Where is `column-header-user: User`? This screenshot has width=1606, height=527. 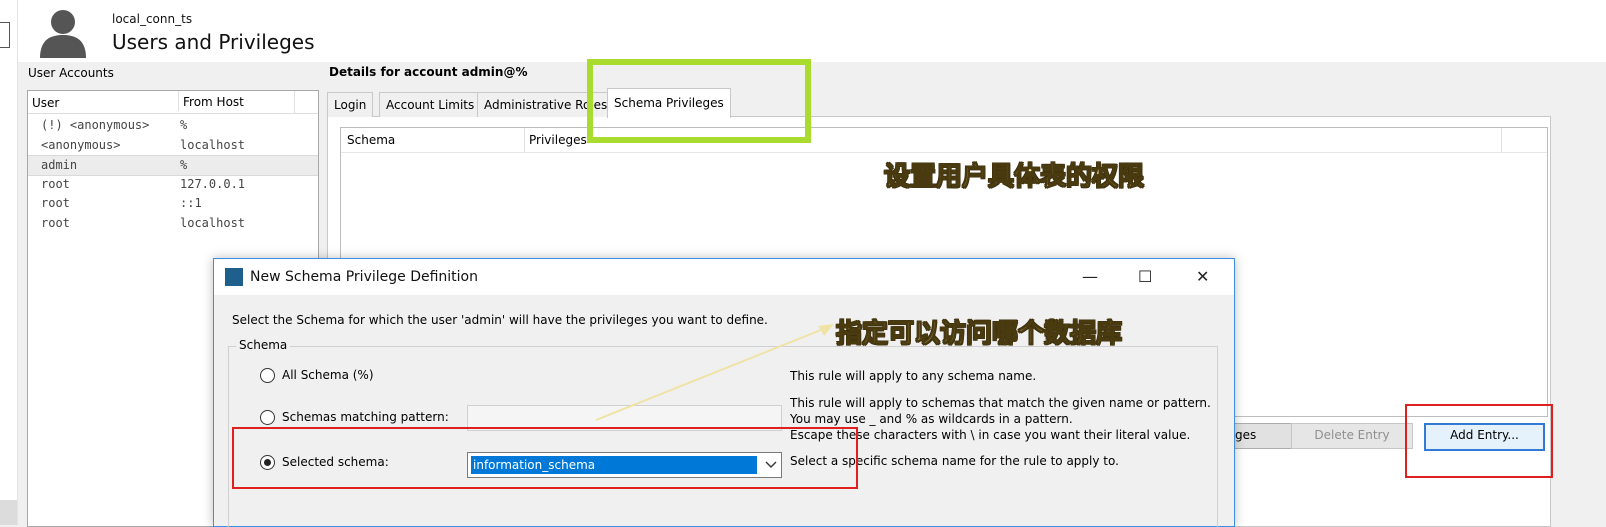 column-header-user: User is located at coordinates (45, 103).